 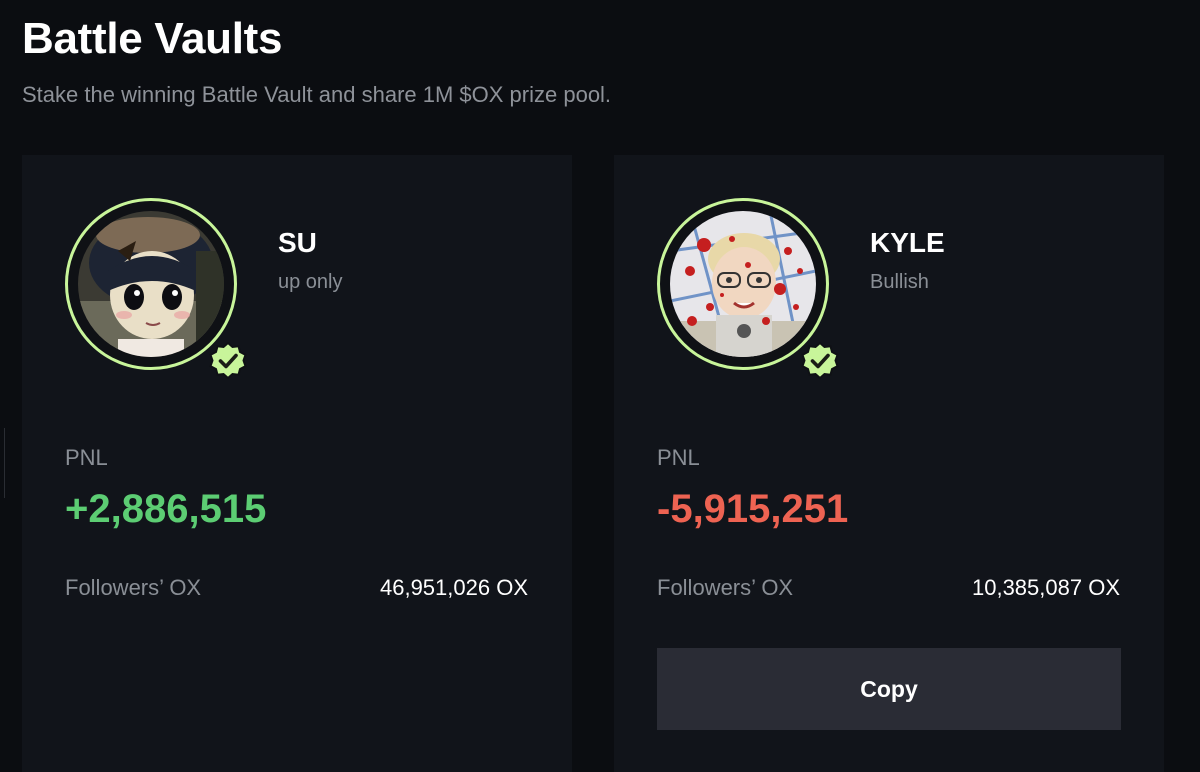 What do you see at coordinates (152, 38) in the screenshot?
I see `page-title: Battle Vaults` at bounding box center [152, 38].